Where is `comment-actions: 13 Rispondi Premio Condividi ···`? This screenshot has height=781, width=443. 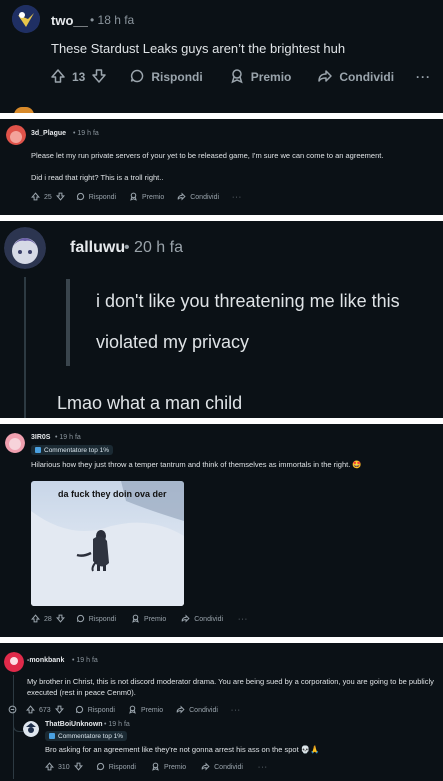
comment-actions: 13 Rispondi Premio Condividi ··· is located at coordinates (240, 77).